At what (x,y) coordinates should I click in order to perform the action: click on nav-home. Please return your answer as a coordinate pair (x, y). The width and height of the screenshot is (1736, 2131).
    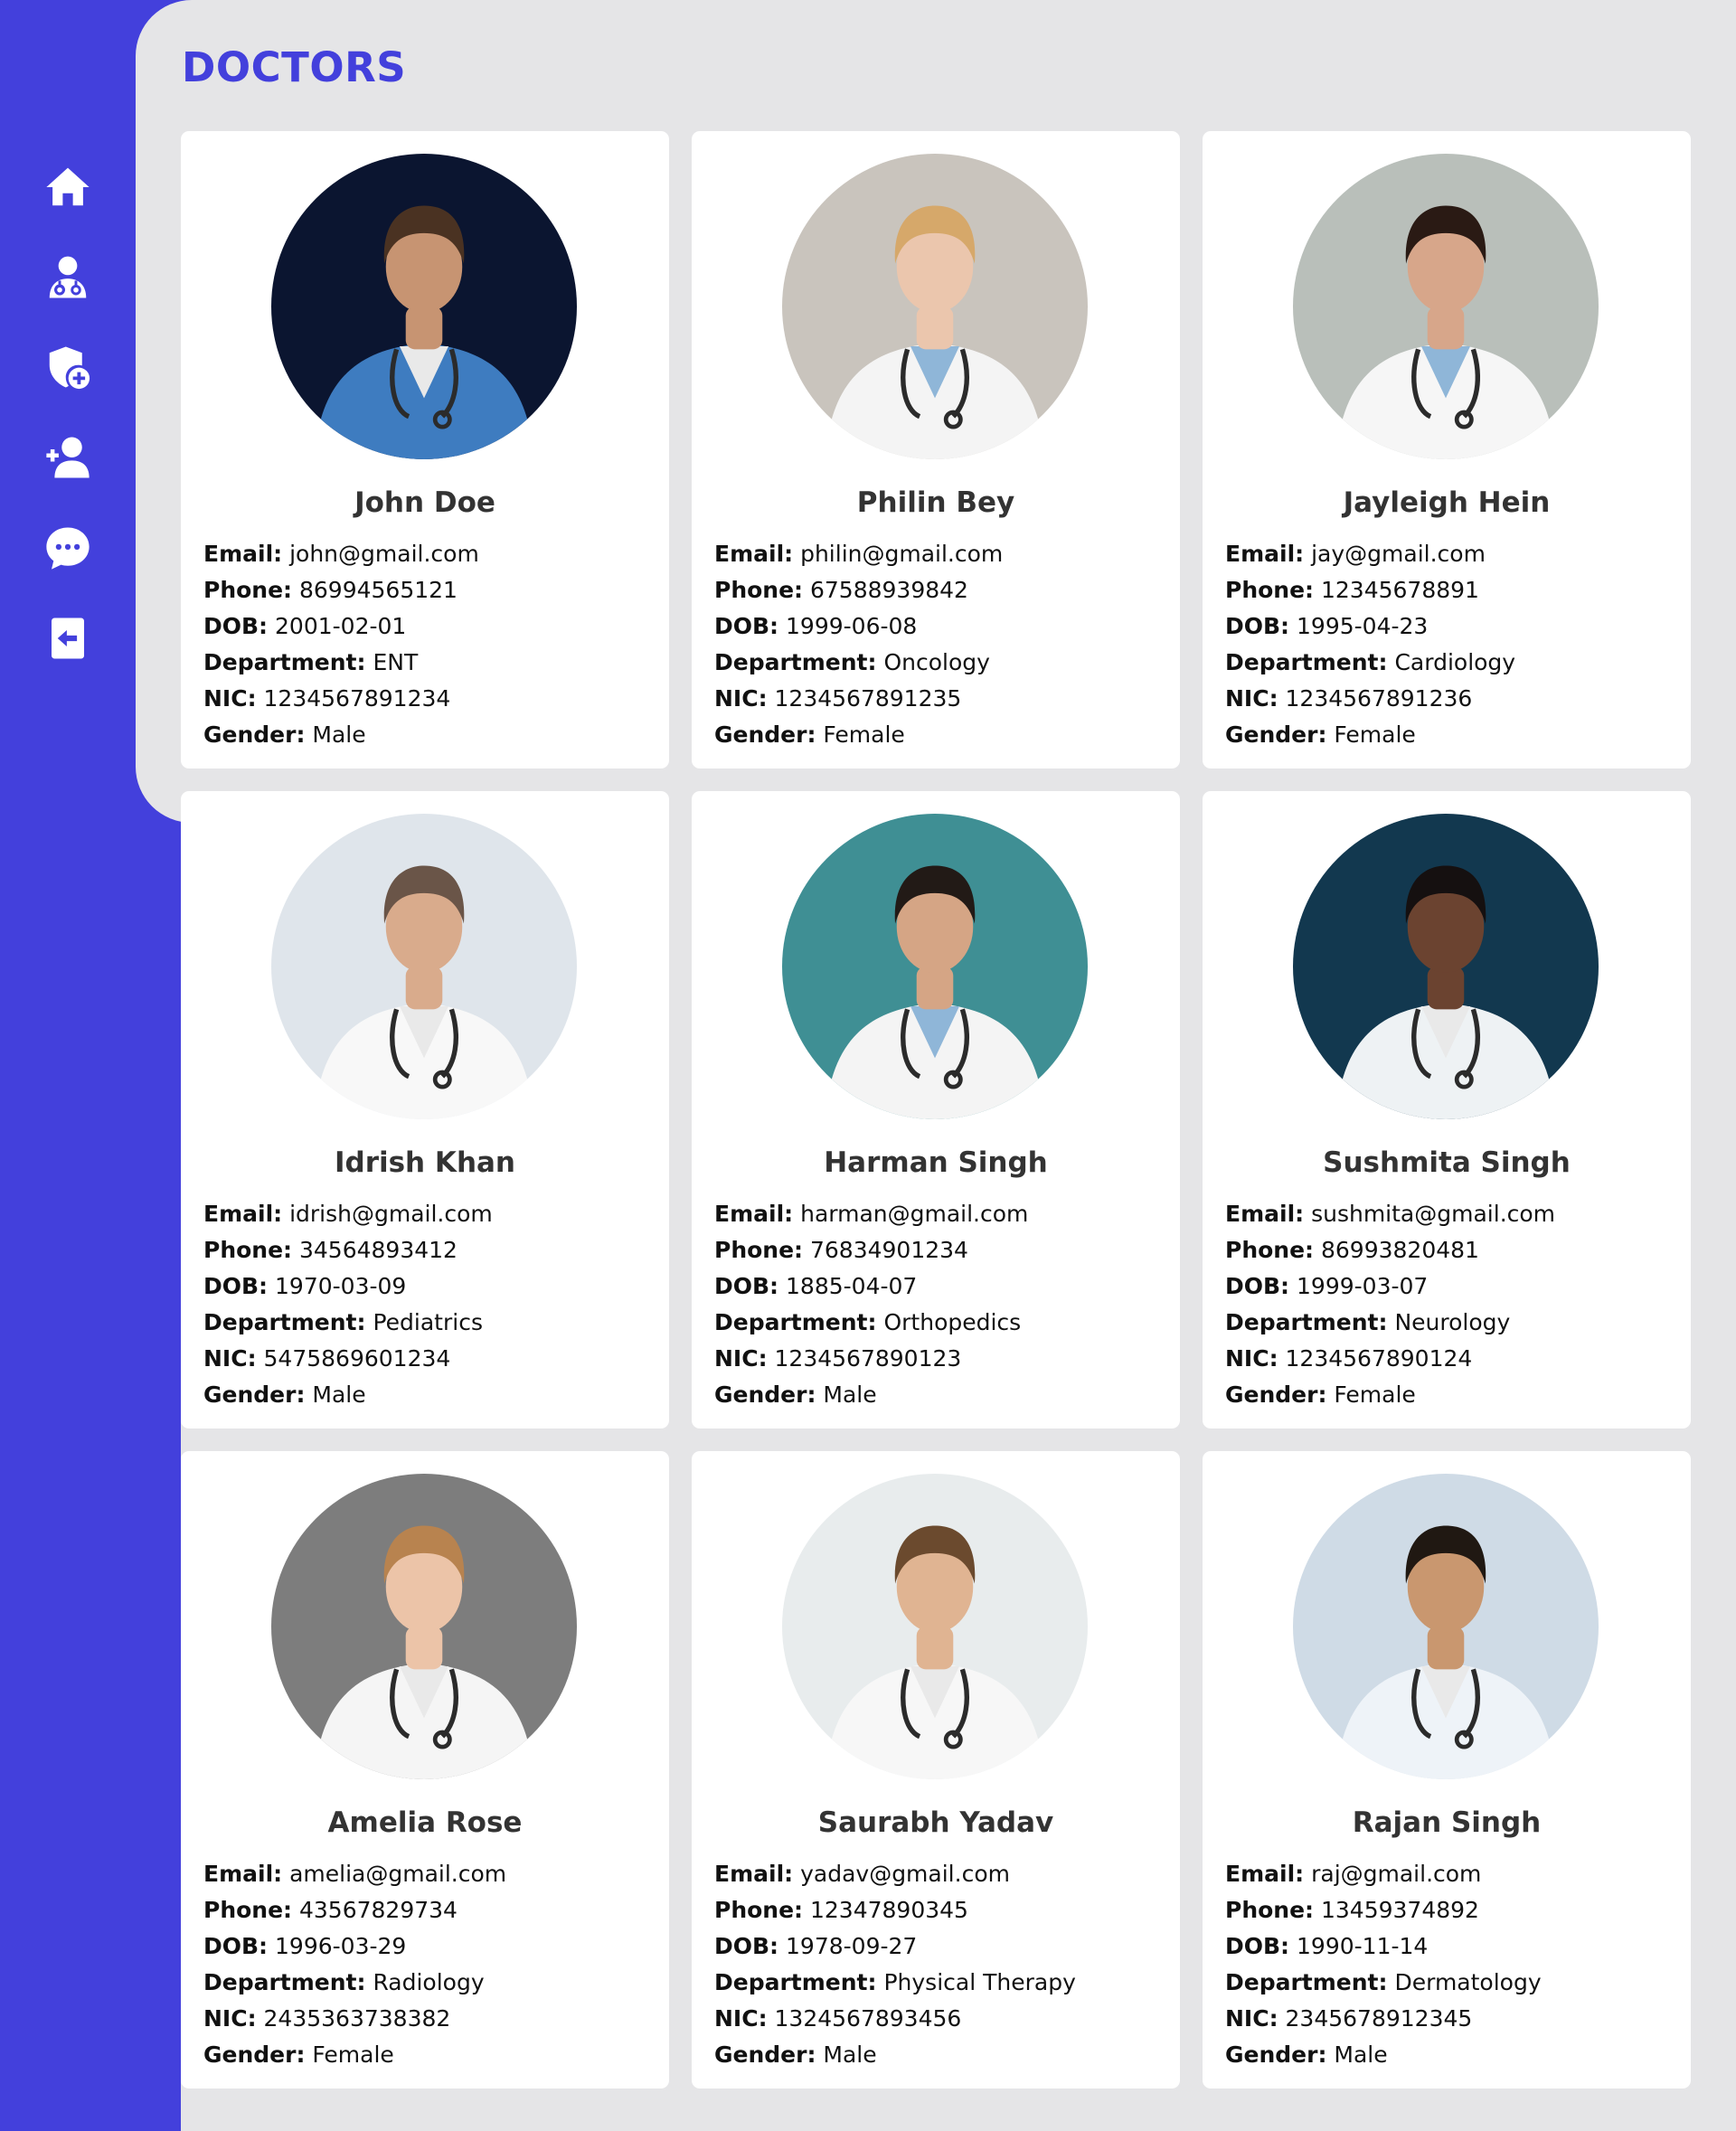
    Looking at the image, I should click on (68, 187).